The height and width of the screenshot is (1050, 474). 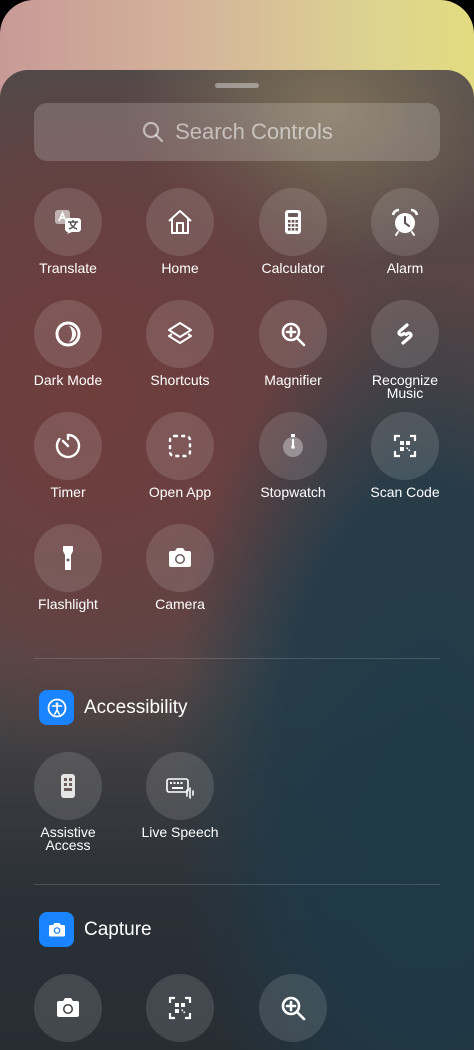 What do you see at coordinates (405, 386) in the screenshot?
I see `control-label: Recognize Music` at bounding box center [405, 386].